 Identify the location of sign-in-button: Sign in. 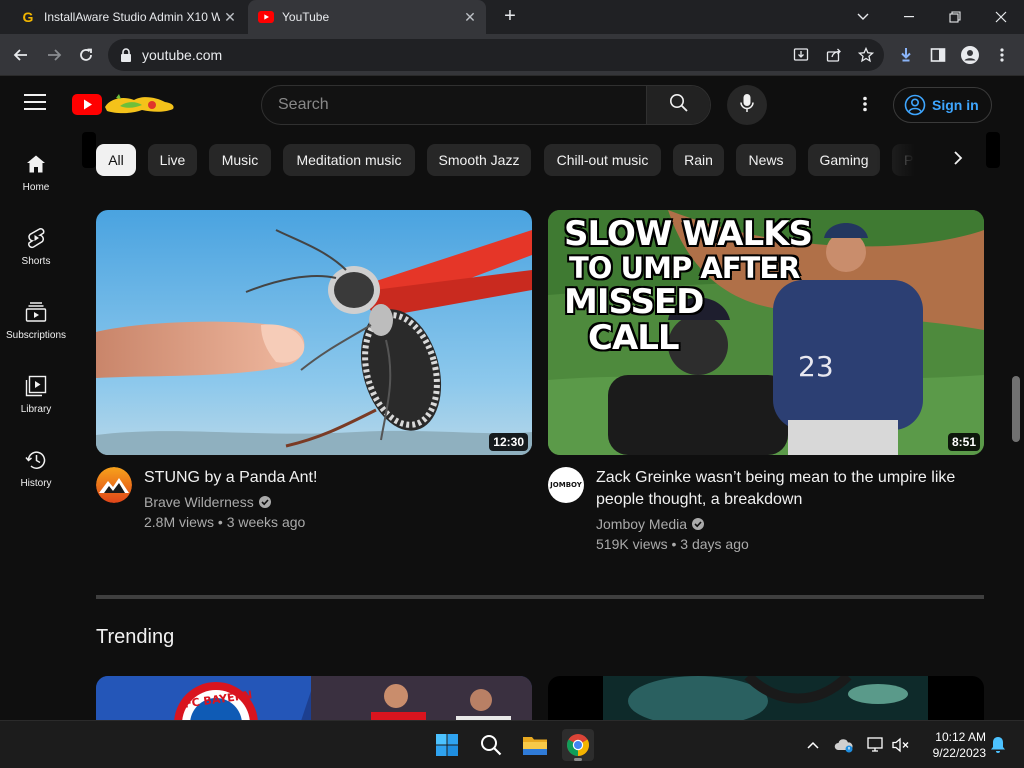
(942, 105).